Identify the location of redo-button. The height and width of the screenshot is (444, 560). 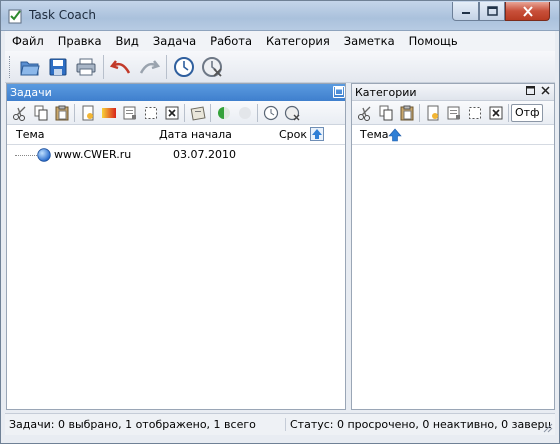
(149, 67).